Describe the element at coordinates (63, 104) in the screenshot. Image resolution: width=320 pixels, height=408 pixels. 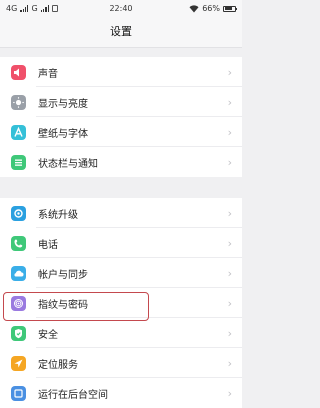
I see `settings-item-label: 显示与亮度` at that location.